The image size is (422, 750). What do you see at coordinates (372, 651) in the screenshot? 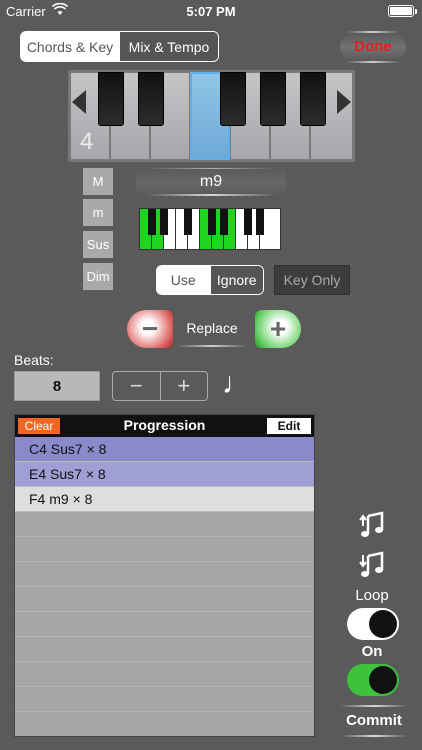
I see `on-label: On` at bounding box center [372, 651].